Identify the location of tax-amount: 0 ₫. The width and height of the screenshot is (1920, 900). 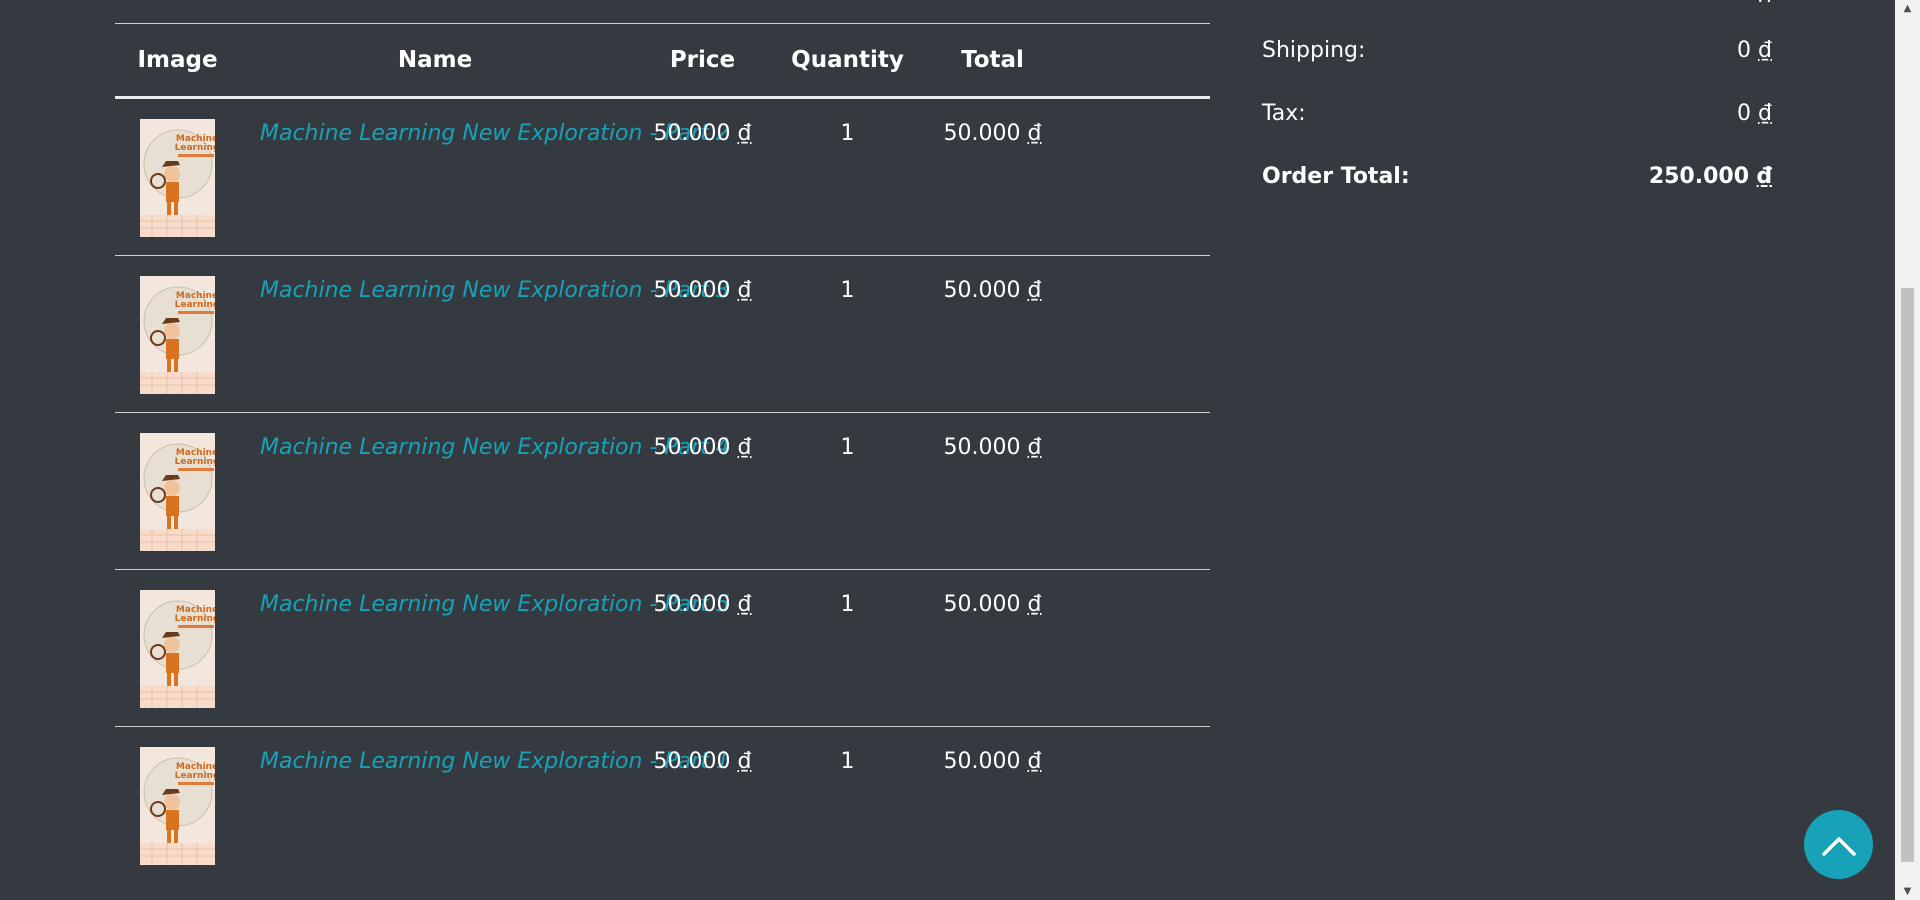
(1754, 113).